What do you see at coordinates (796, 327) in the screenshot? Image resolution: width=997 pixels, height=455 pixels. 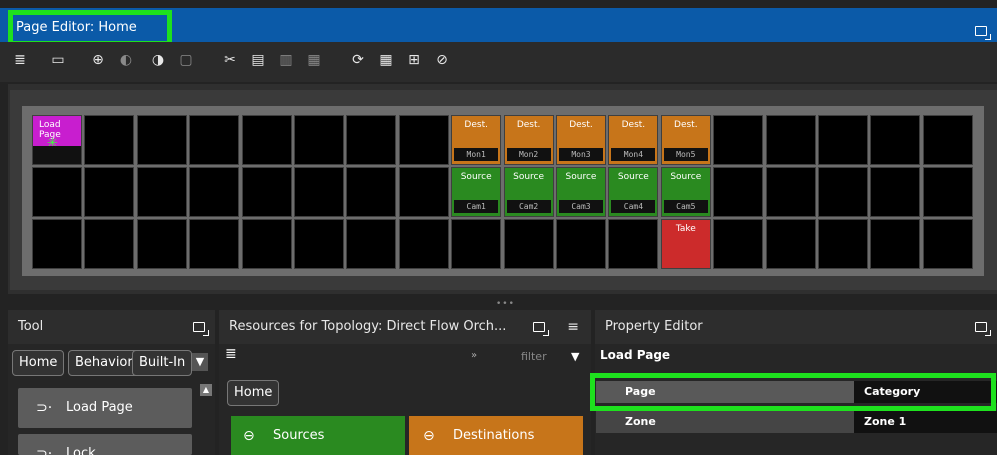 I see `property-panel-header: Property Editor` at bounding box center [796, 327].